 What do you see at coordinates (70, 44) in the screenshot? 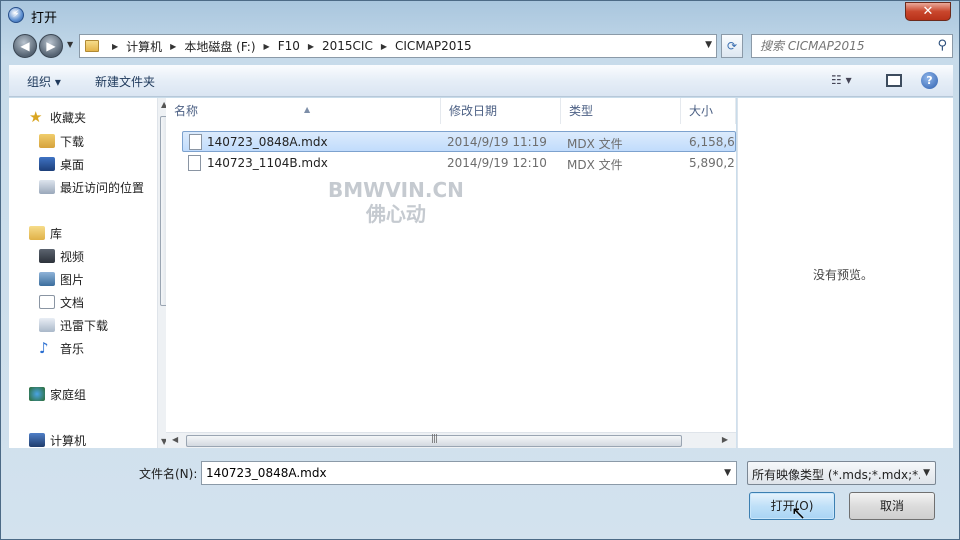
I see `history-dropdown-icon: ▼` at bounding box center [70, 44].